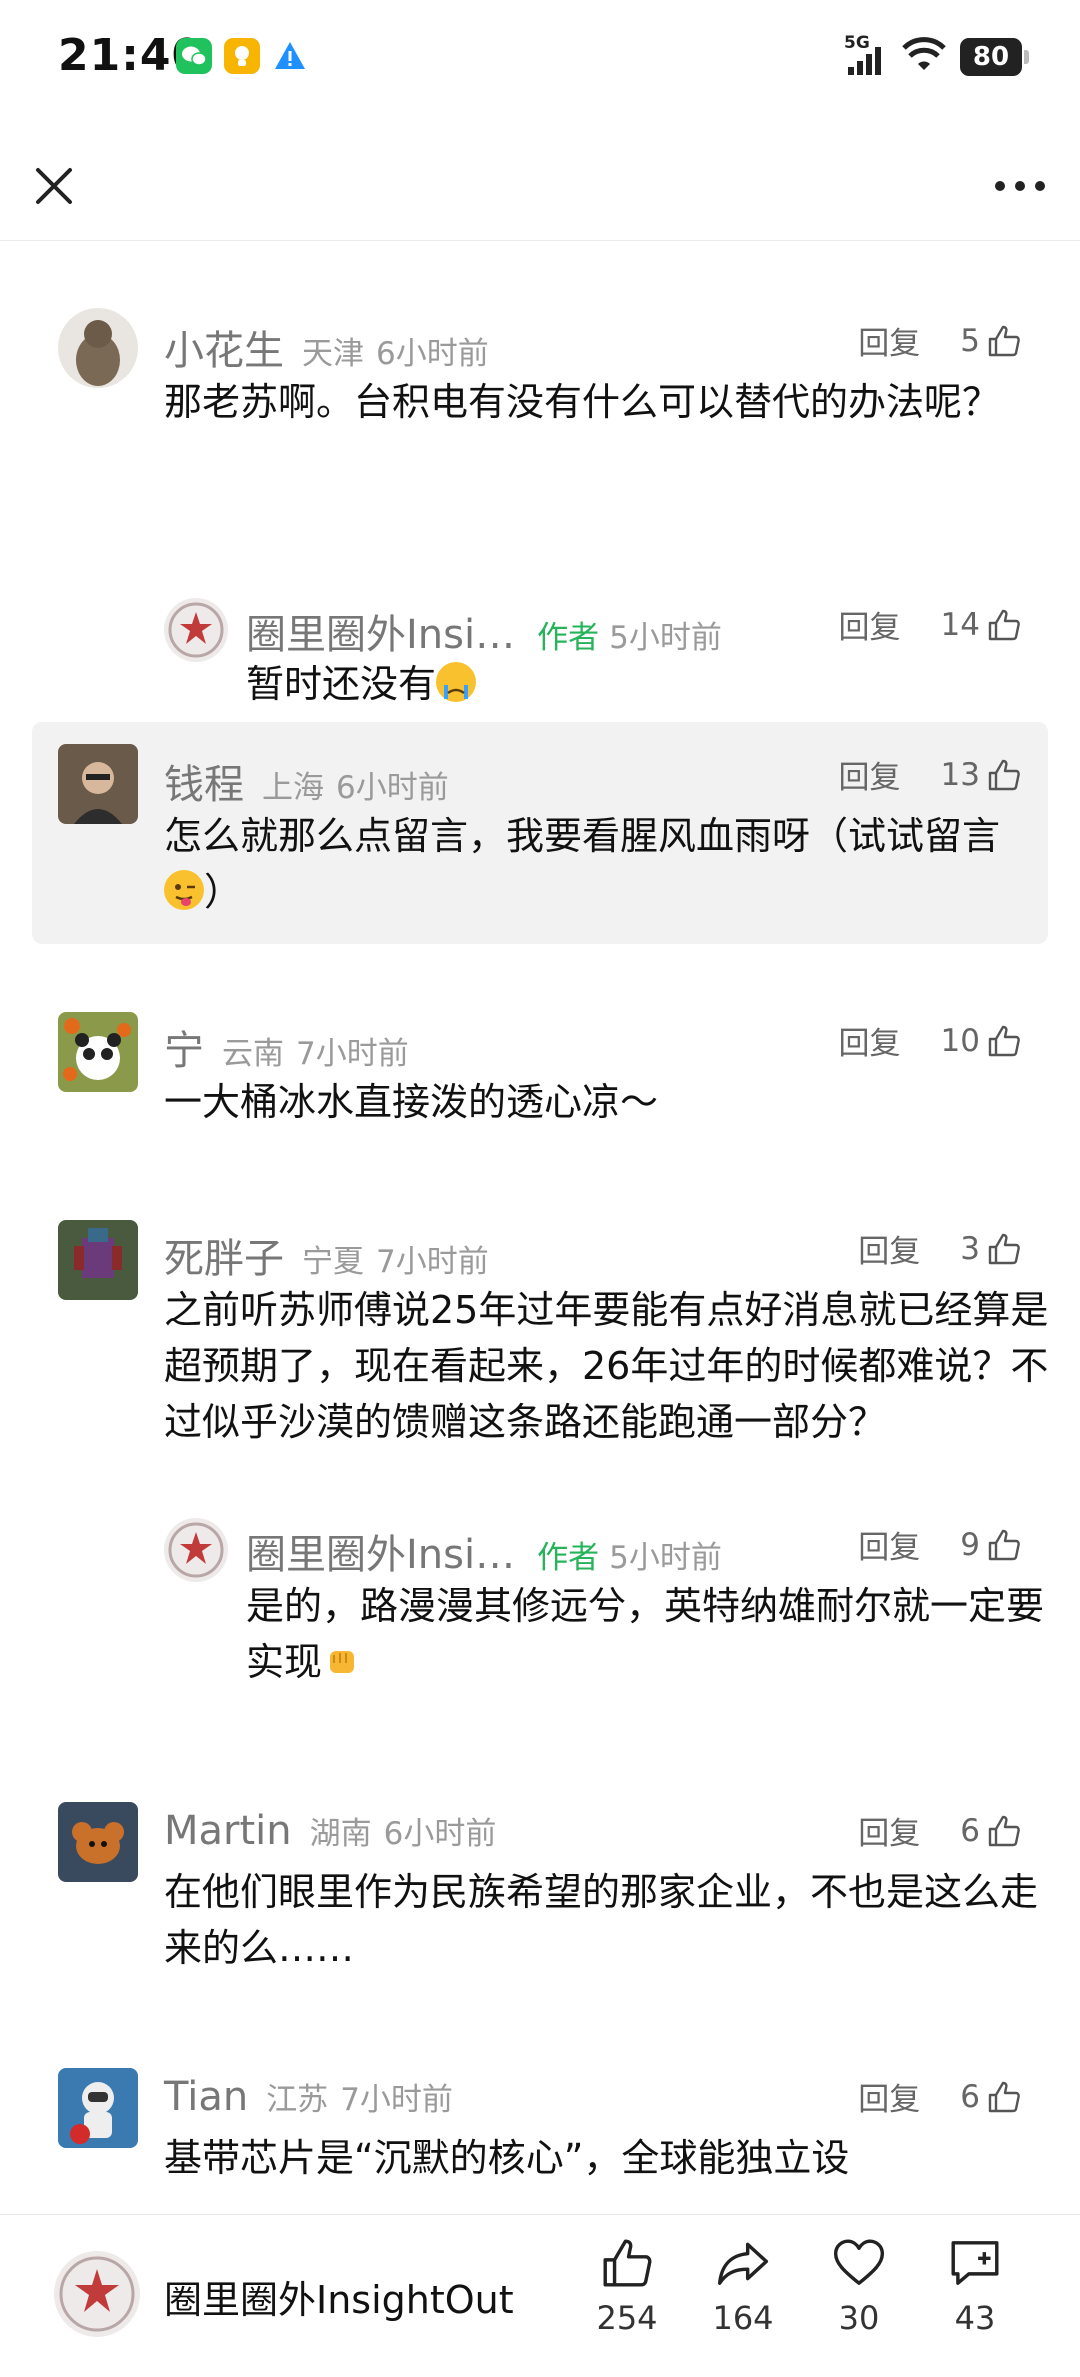 This screenshot has width=1080, height=2377. I want to click on username: 死胖子, so click(224, 1255).